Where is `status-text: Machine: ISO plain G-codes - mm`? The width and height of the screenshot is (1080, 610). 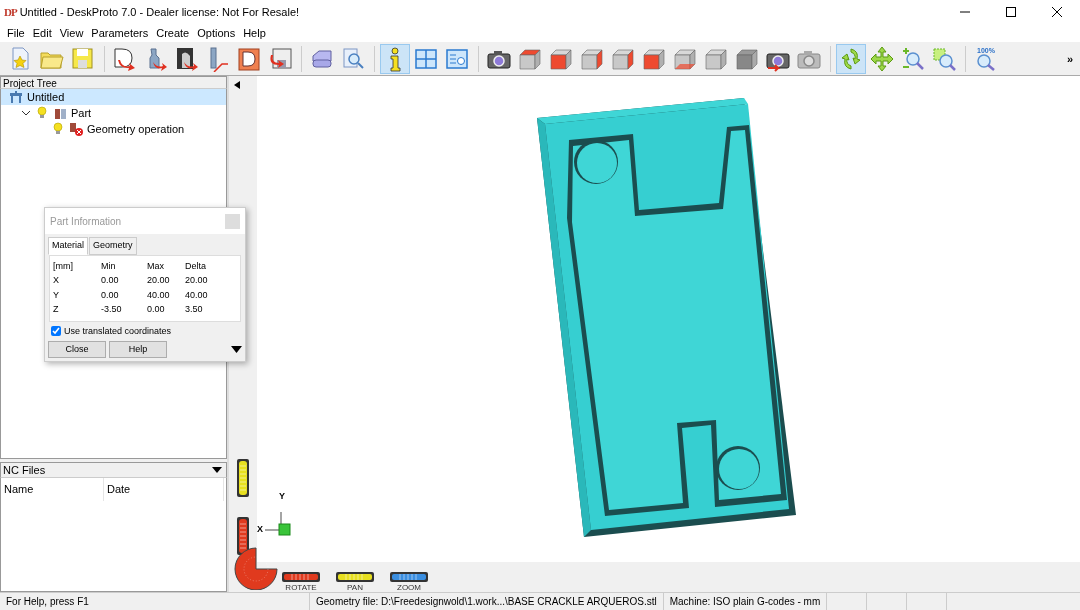
status-text: Machine: ISO plain G-codes - mm is located at coordinates (745, 601).